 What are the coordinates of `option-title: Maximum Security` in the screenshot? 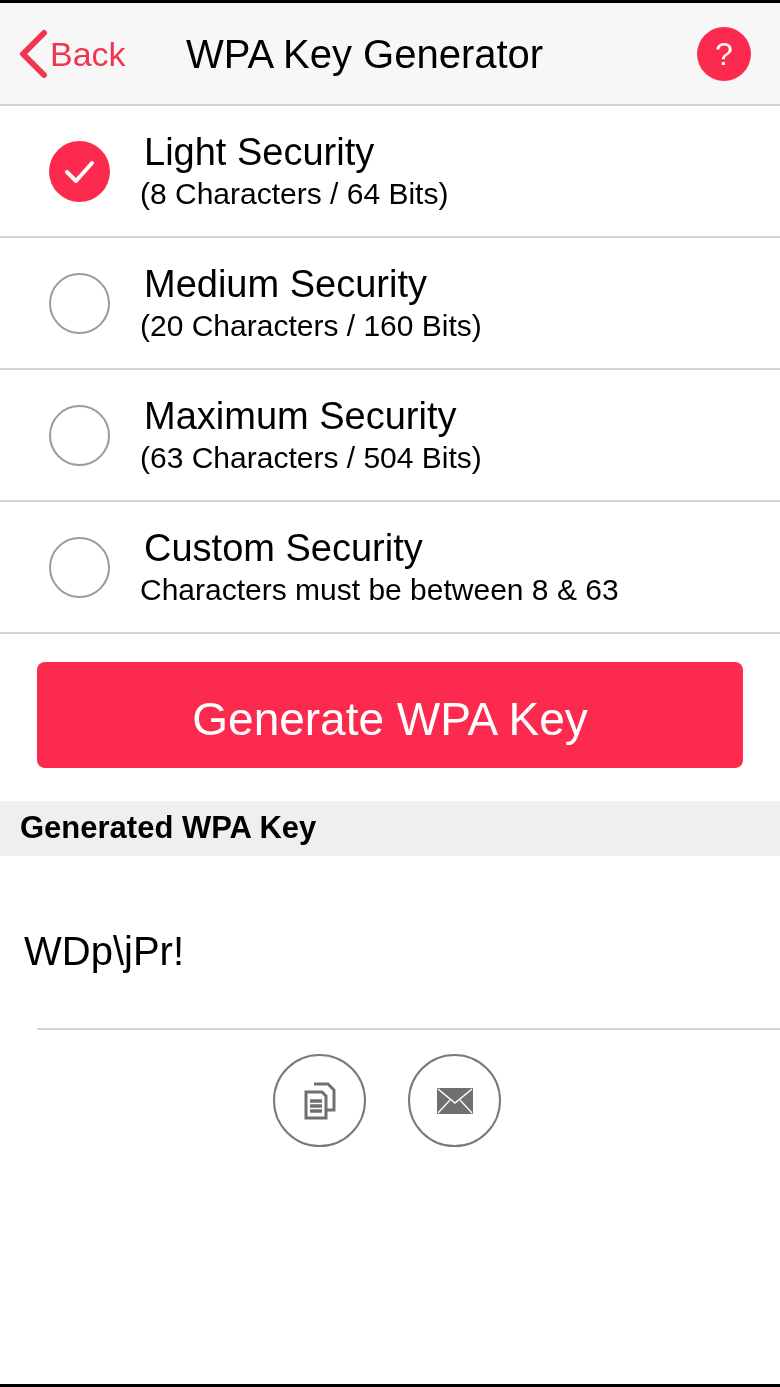 It's located at (301, 416).